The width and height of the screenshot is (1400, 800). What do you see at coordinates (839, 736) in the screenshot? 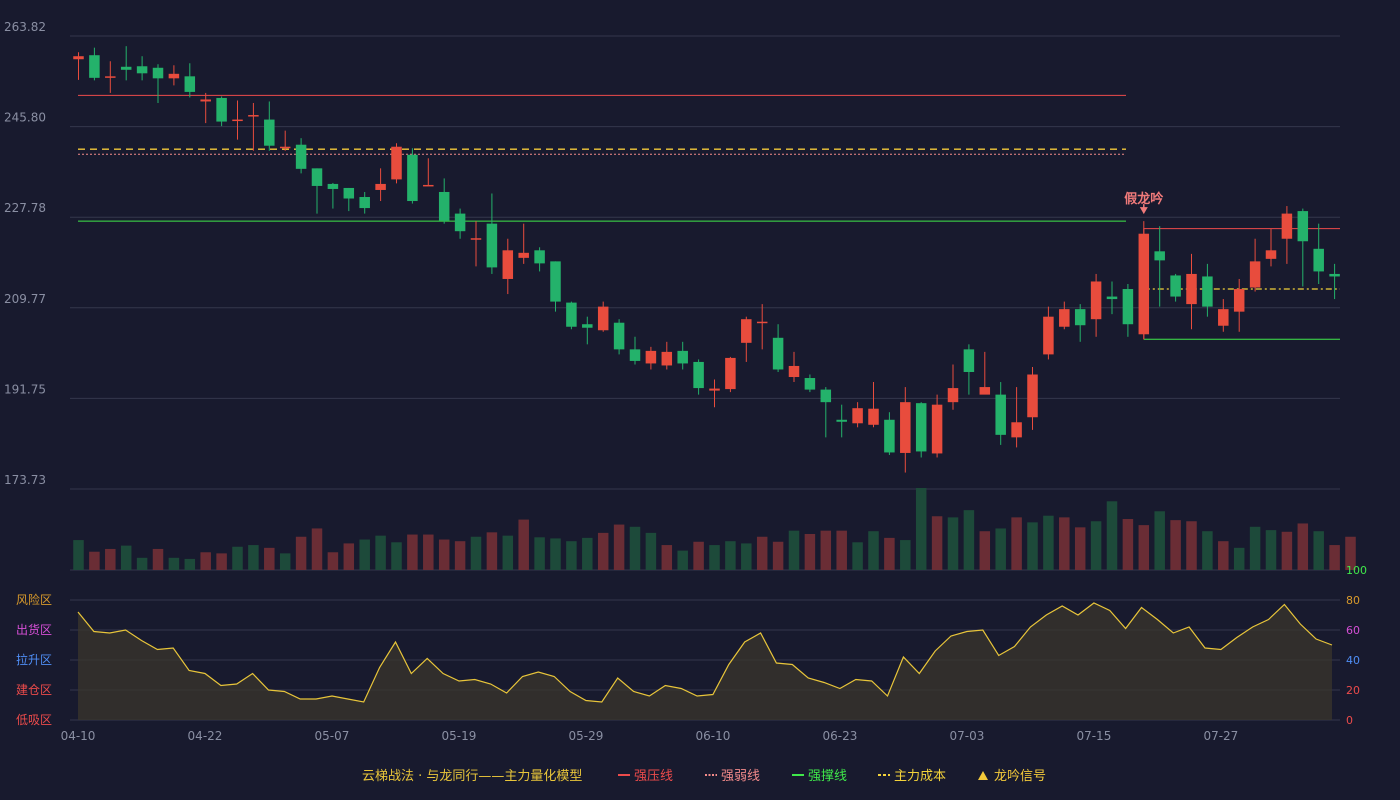
I see `date-tick-label: 06-23` at bounding box center [839, 736].